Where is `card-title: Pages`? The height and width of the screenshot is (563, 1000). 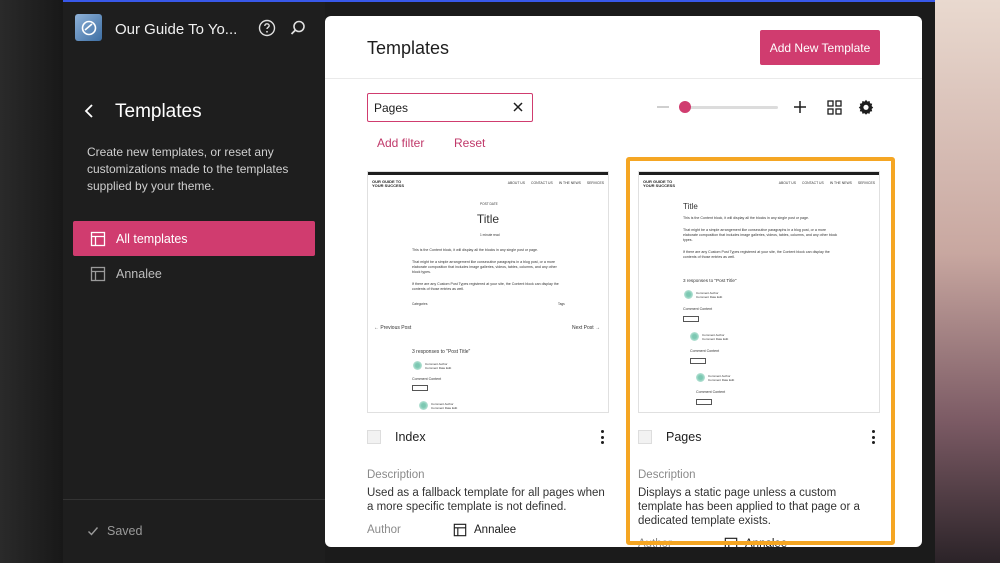 card-title: Pages is located at coordinates (766, 437).